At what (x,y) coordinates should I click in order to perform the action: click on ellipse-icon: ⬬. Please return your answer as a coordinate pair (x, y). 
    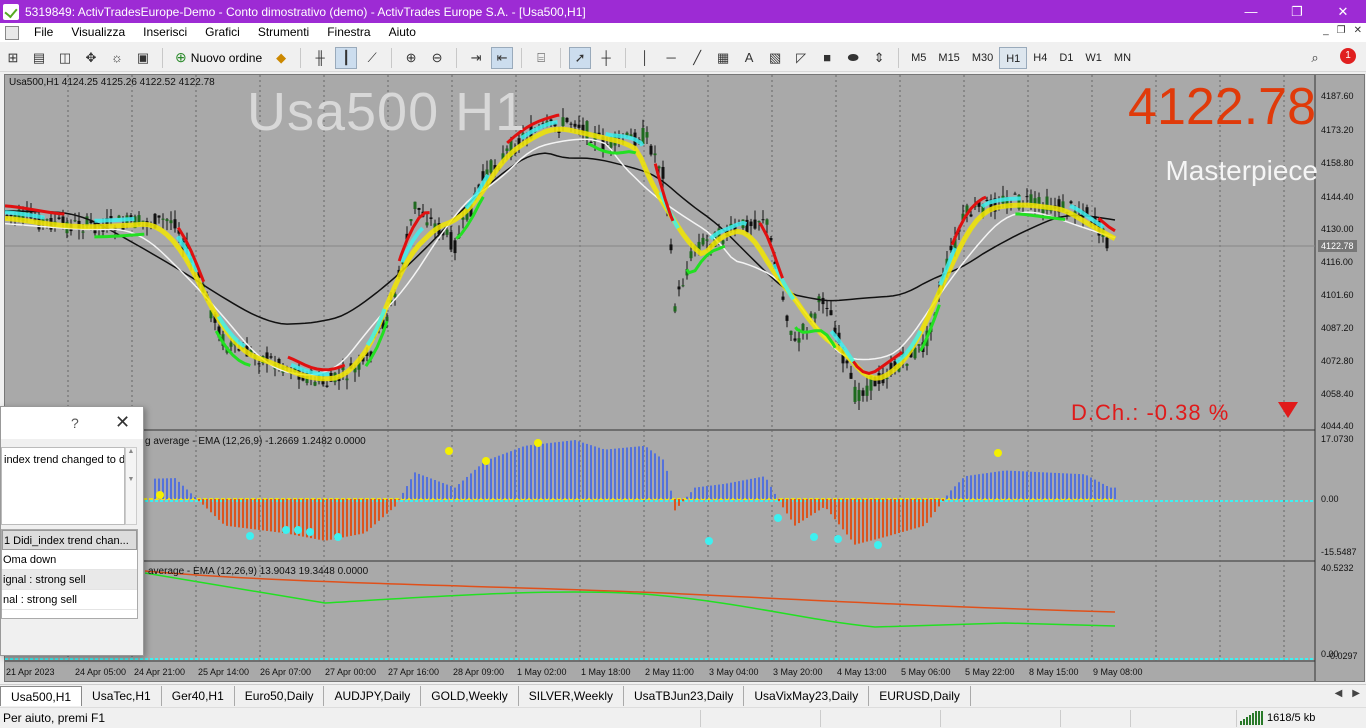
    Looking at the image, I should click on (853, 58).